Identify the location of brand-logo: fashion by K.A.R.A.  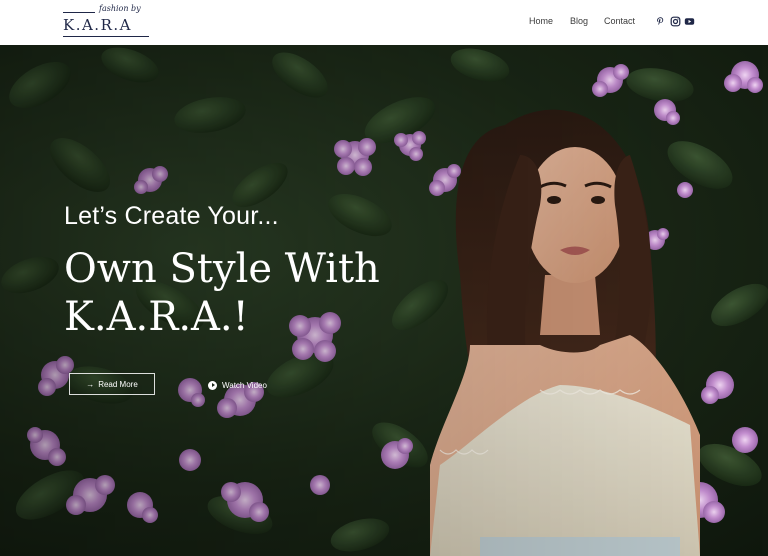
(108, 22).